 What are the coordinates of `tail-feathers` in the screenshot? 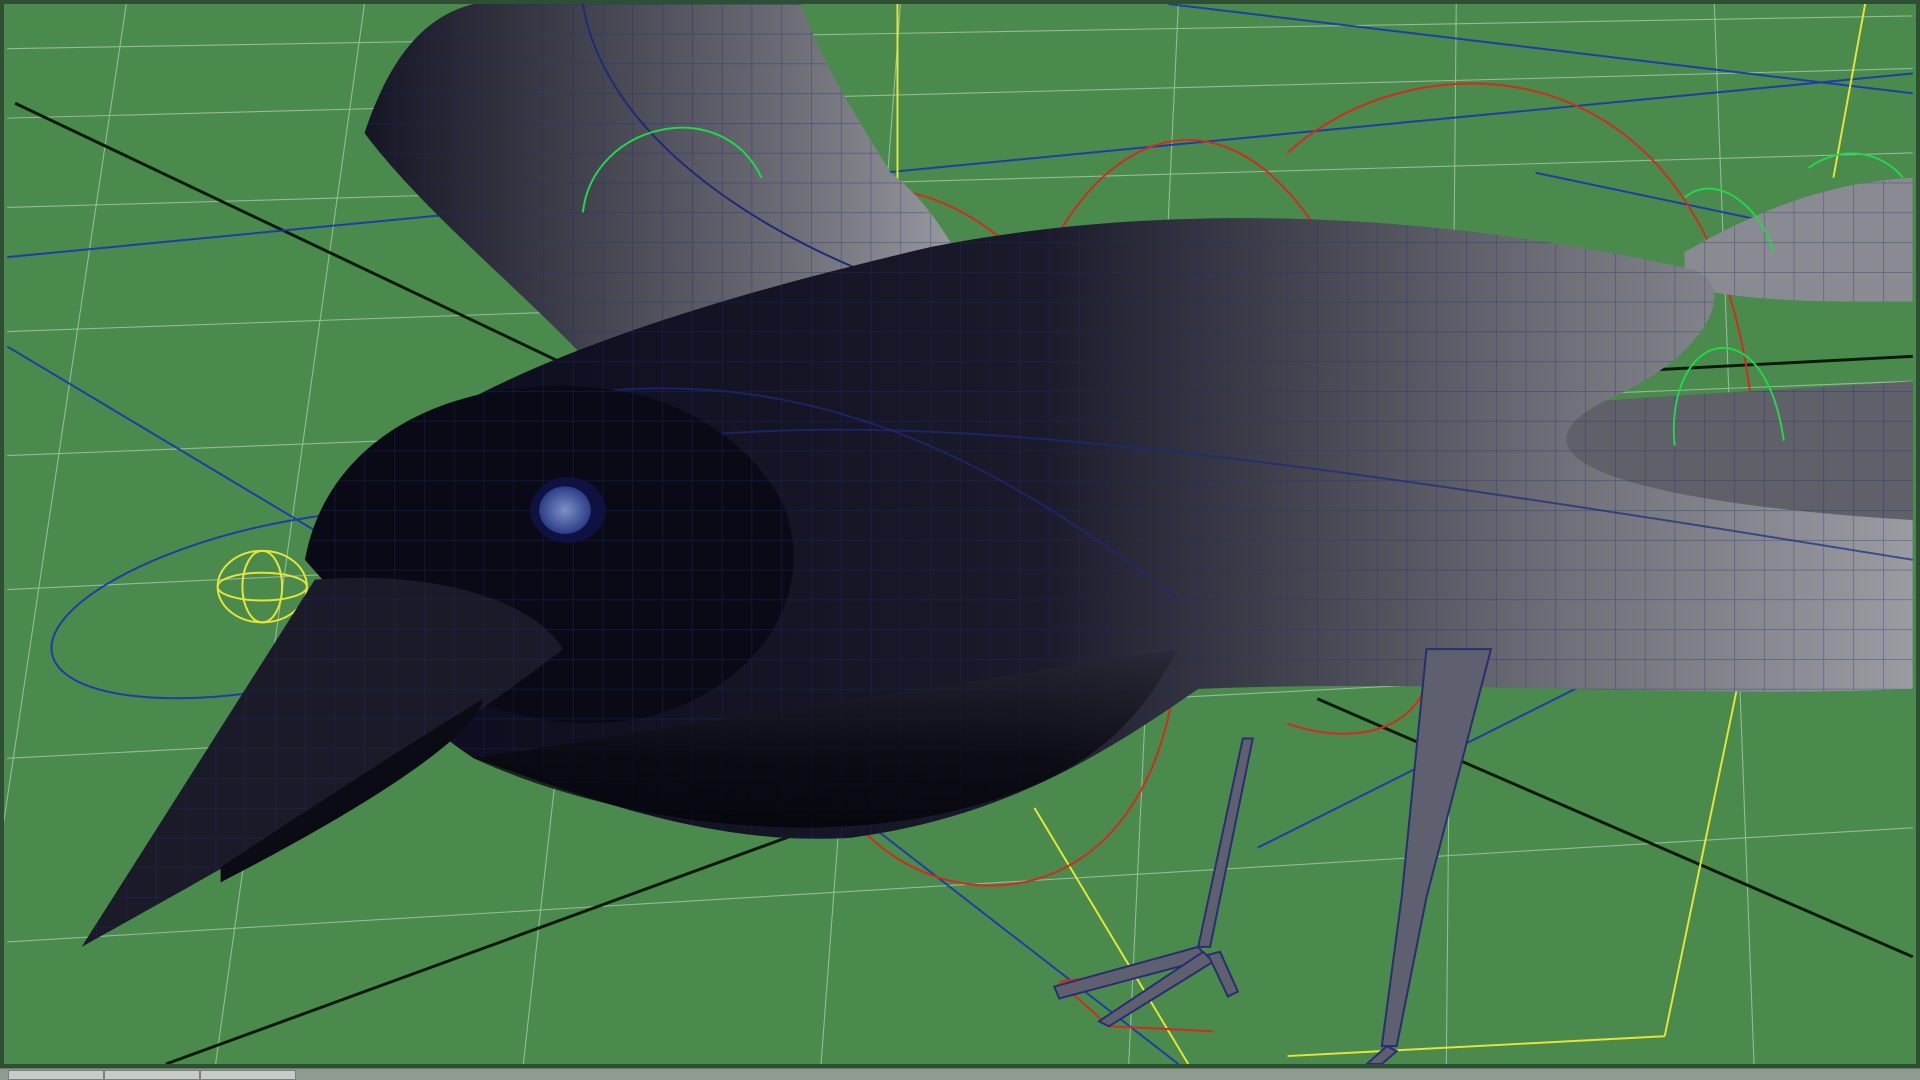 It's located at (1798, 239).